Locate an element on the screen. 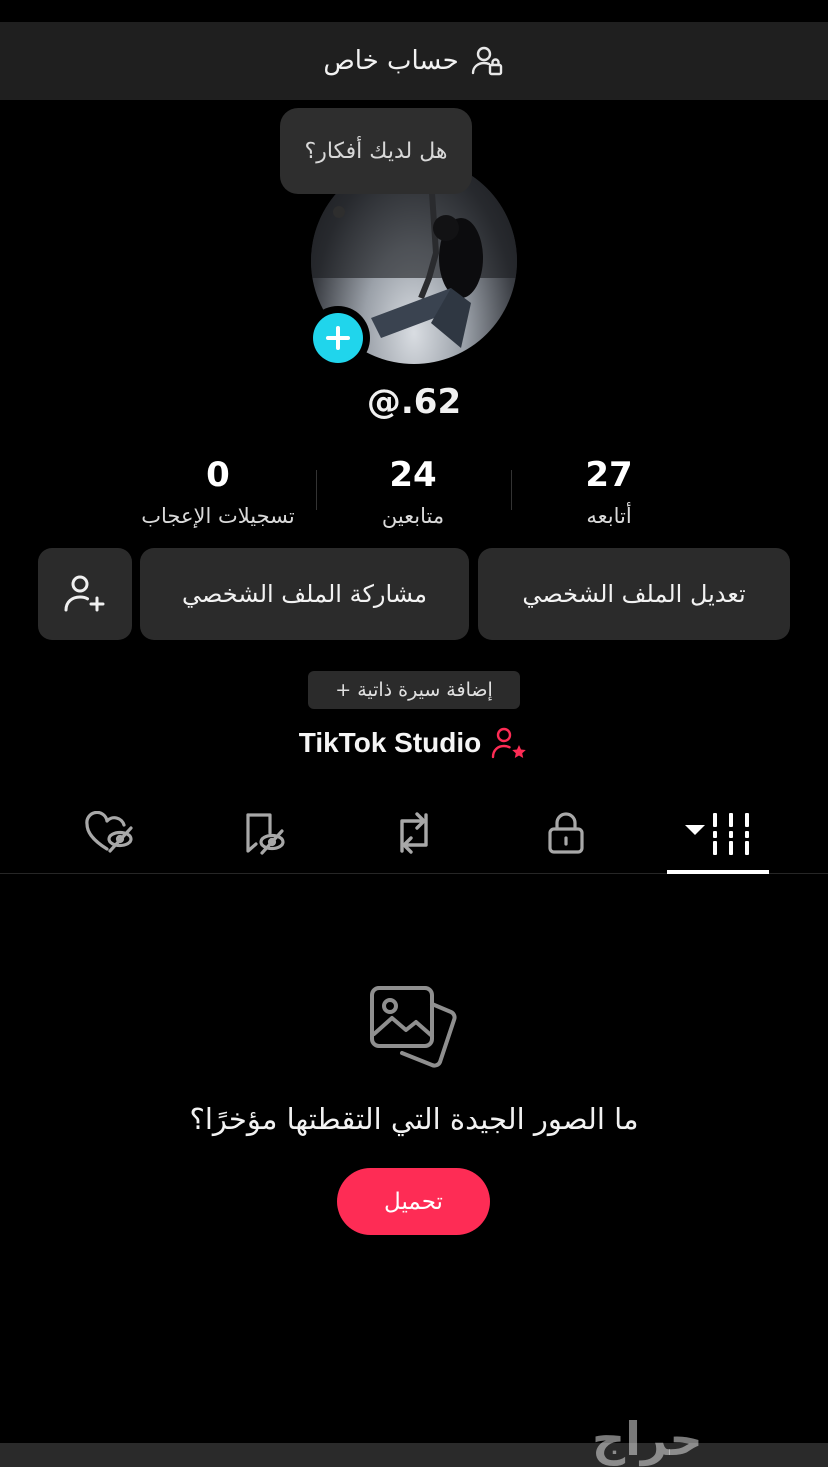 The height and width of the screenshot is (1467, 828). tab-private is located at coordinates (566, 833).